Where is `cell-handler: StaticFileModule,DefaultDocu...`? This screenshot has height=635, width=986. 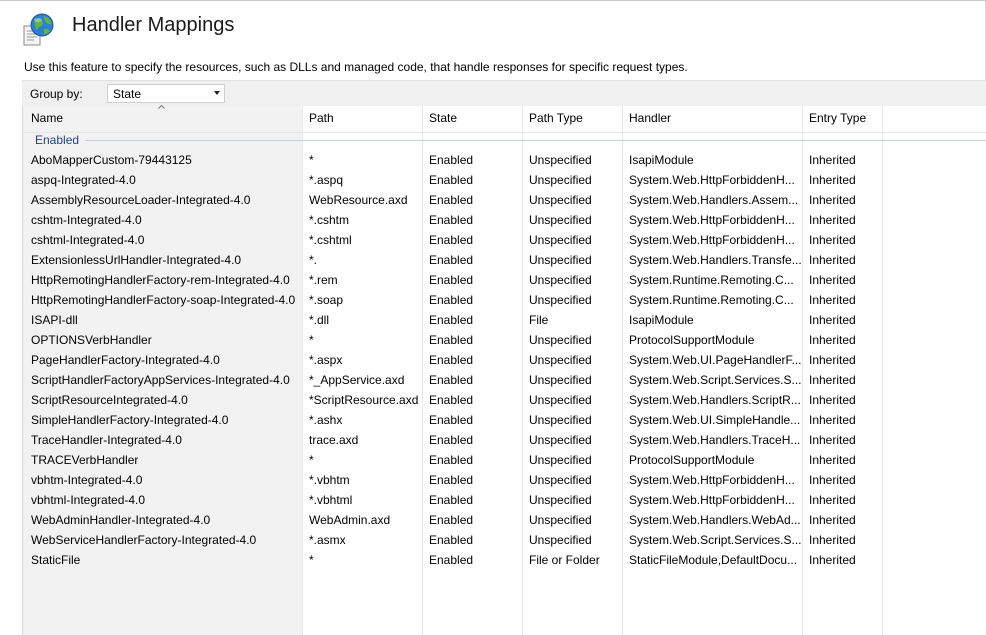
cell-handler: StaticFileModule,DefaultDocu... is located at coordinates (713, 560).